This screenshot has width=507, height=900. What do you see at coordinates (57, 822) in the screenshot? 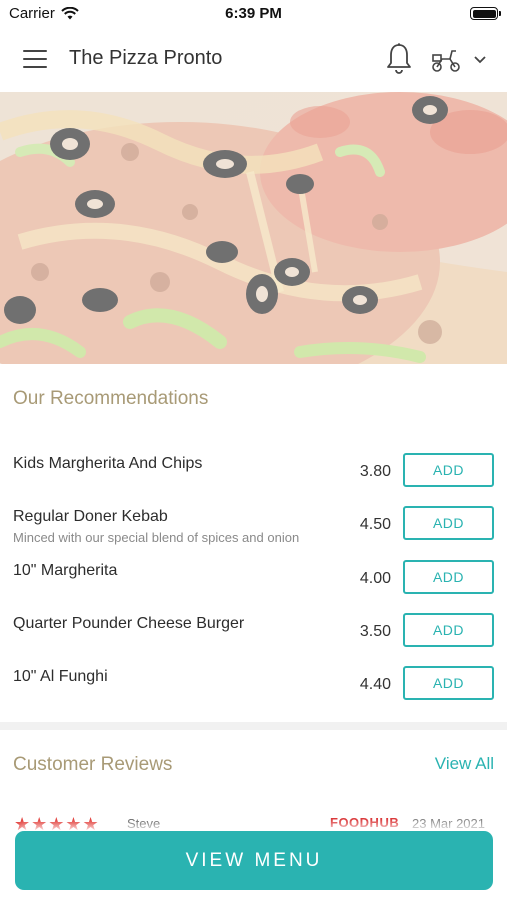
I see `star-rating: ★★★★★` at bounding box center [57, 822].